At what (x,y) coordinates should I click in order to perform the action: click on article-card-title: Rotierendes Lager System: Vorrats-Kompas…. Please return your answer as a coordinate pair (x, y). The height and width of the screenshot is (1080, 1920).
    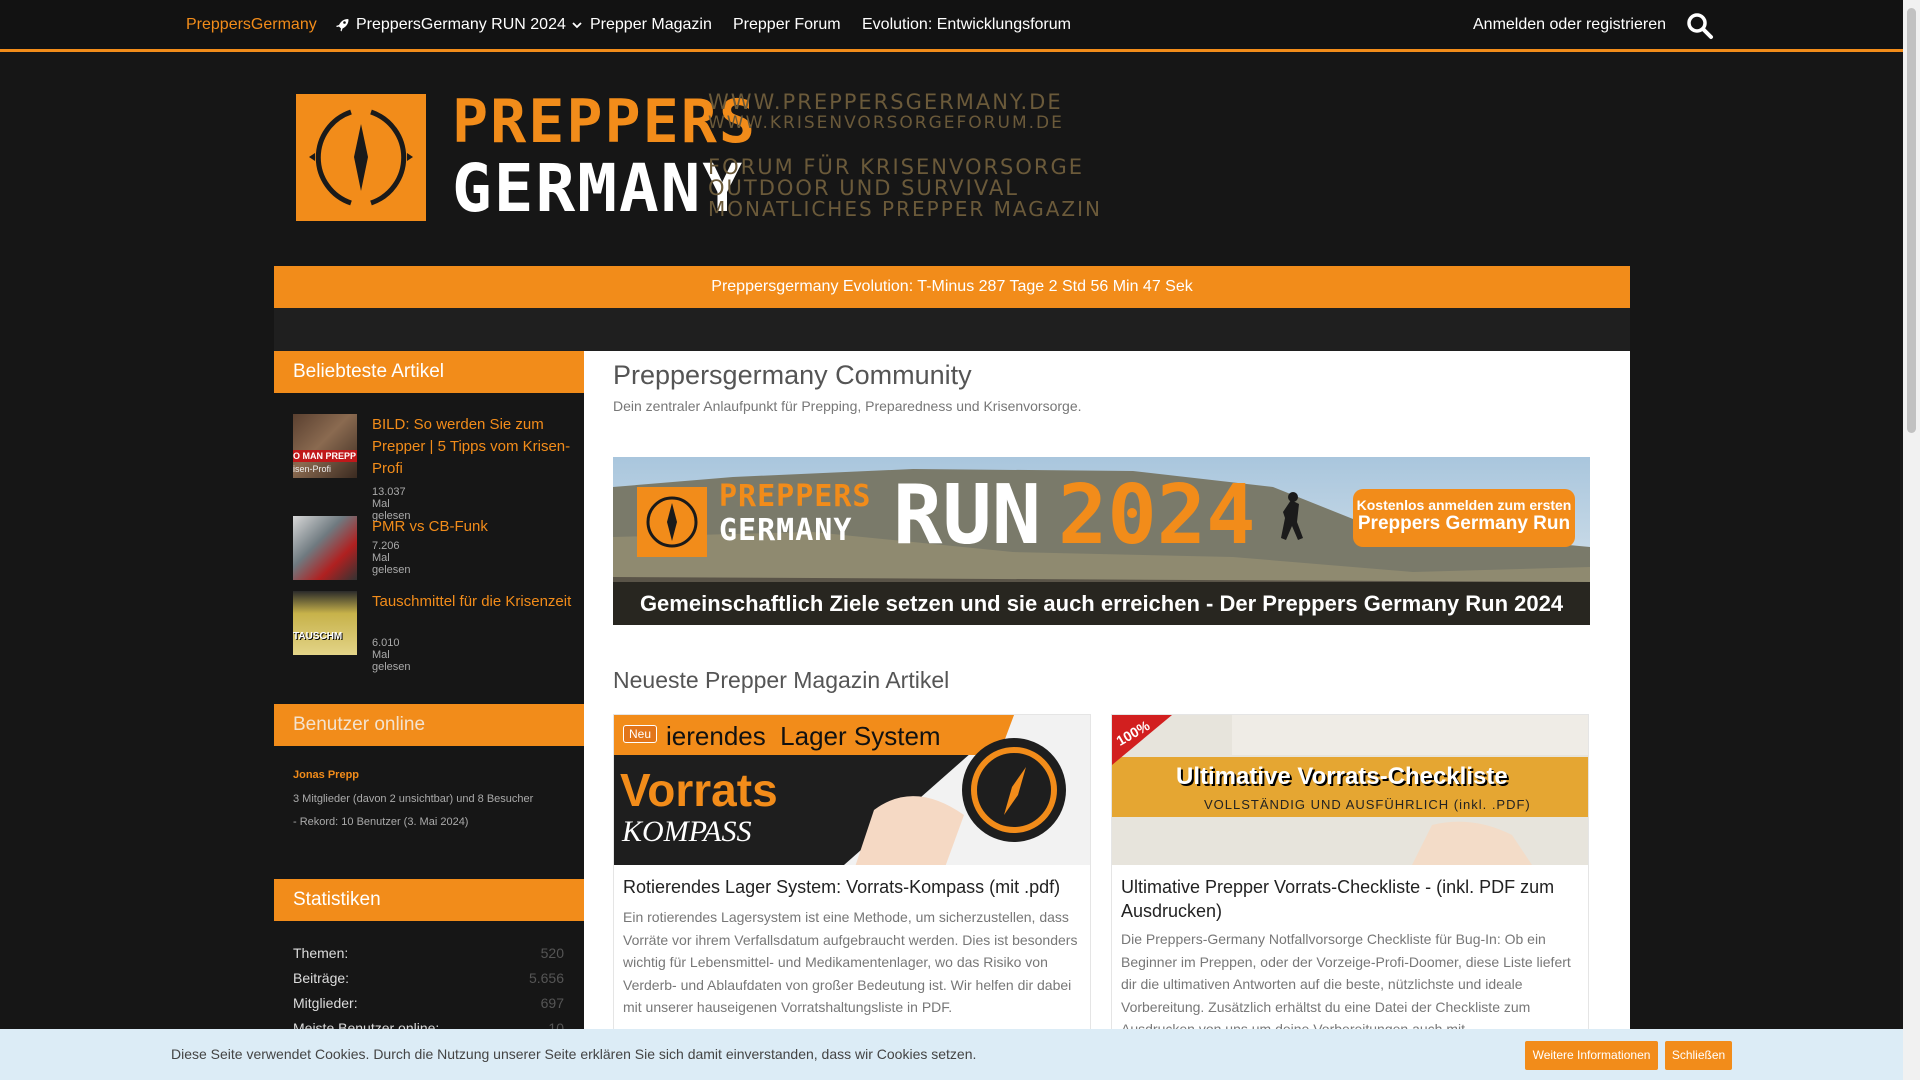
    Looking at the image, I should click on (853, 887).